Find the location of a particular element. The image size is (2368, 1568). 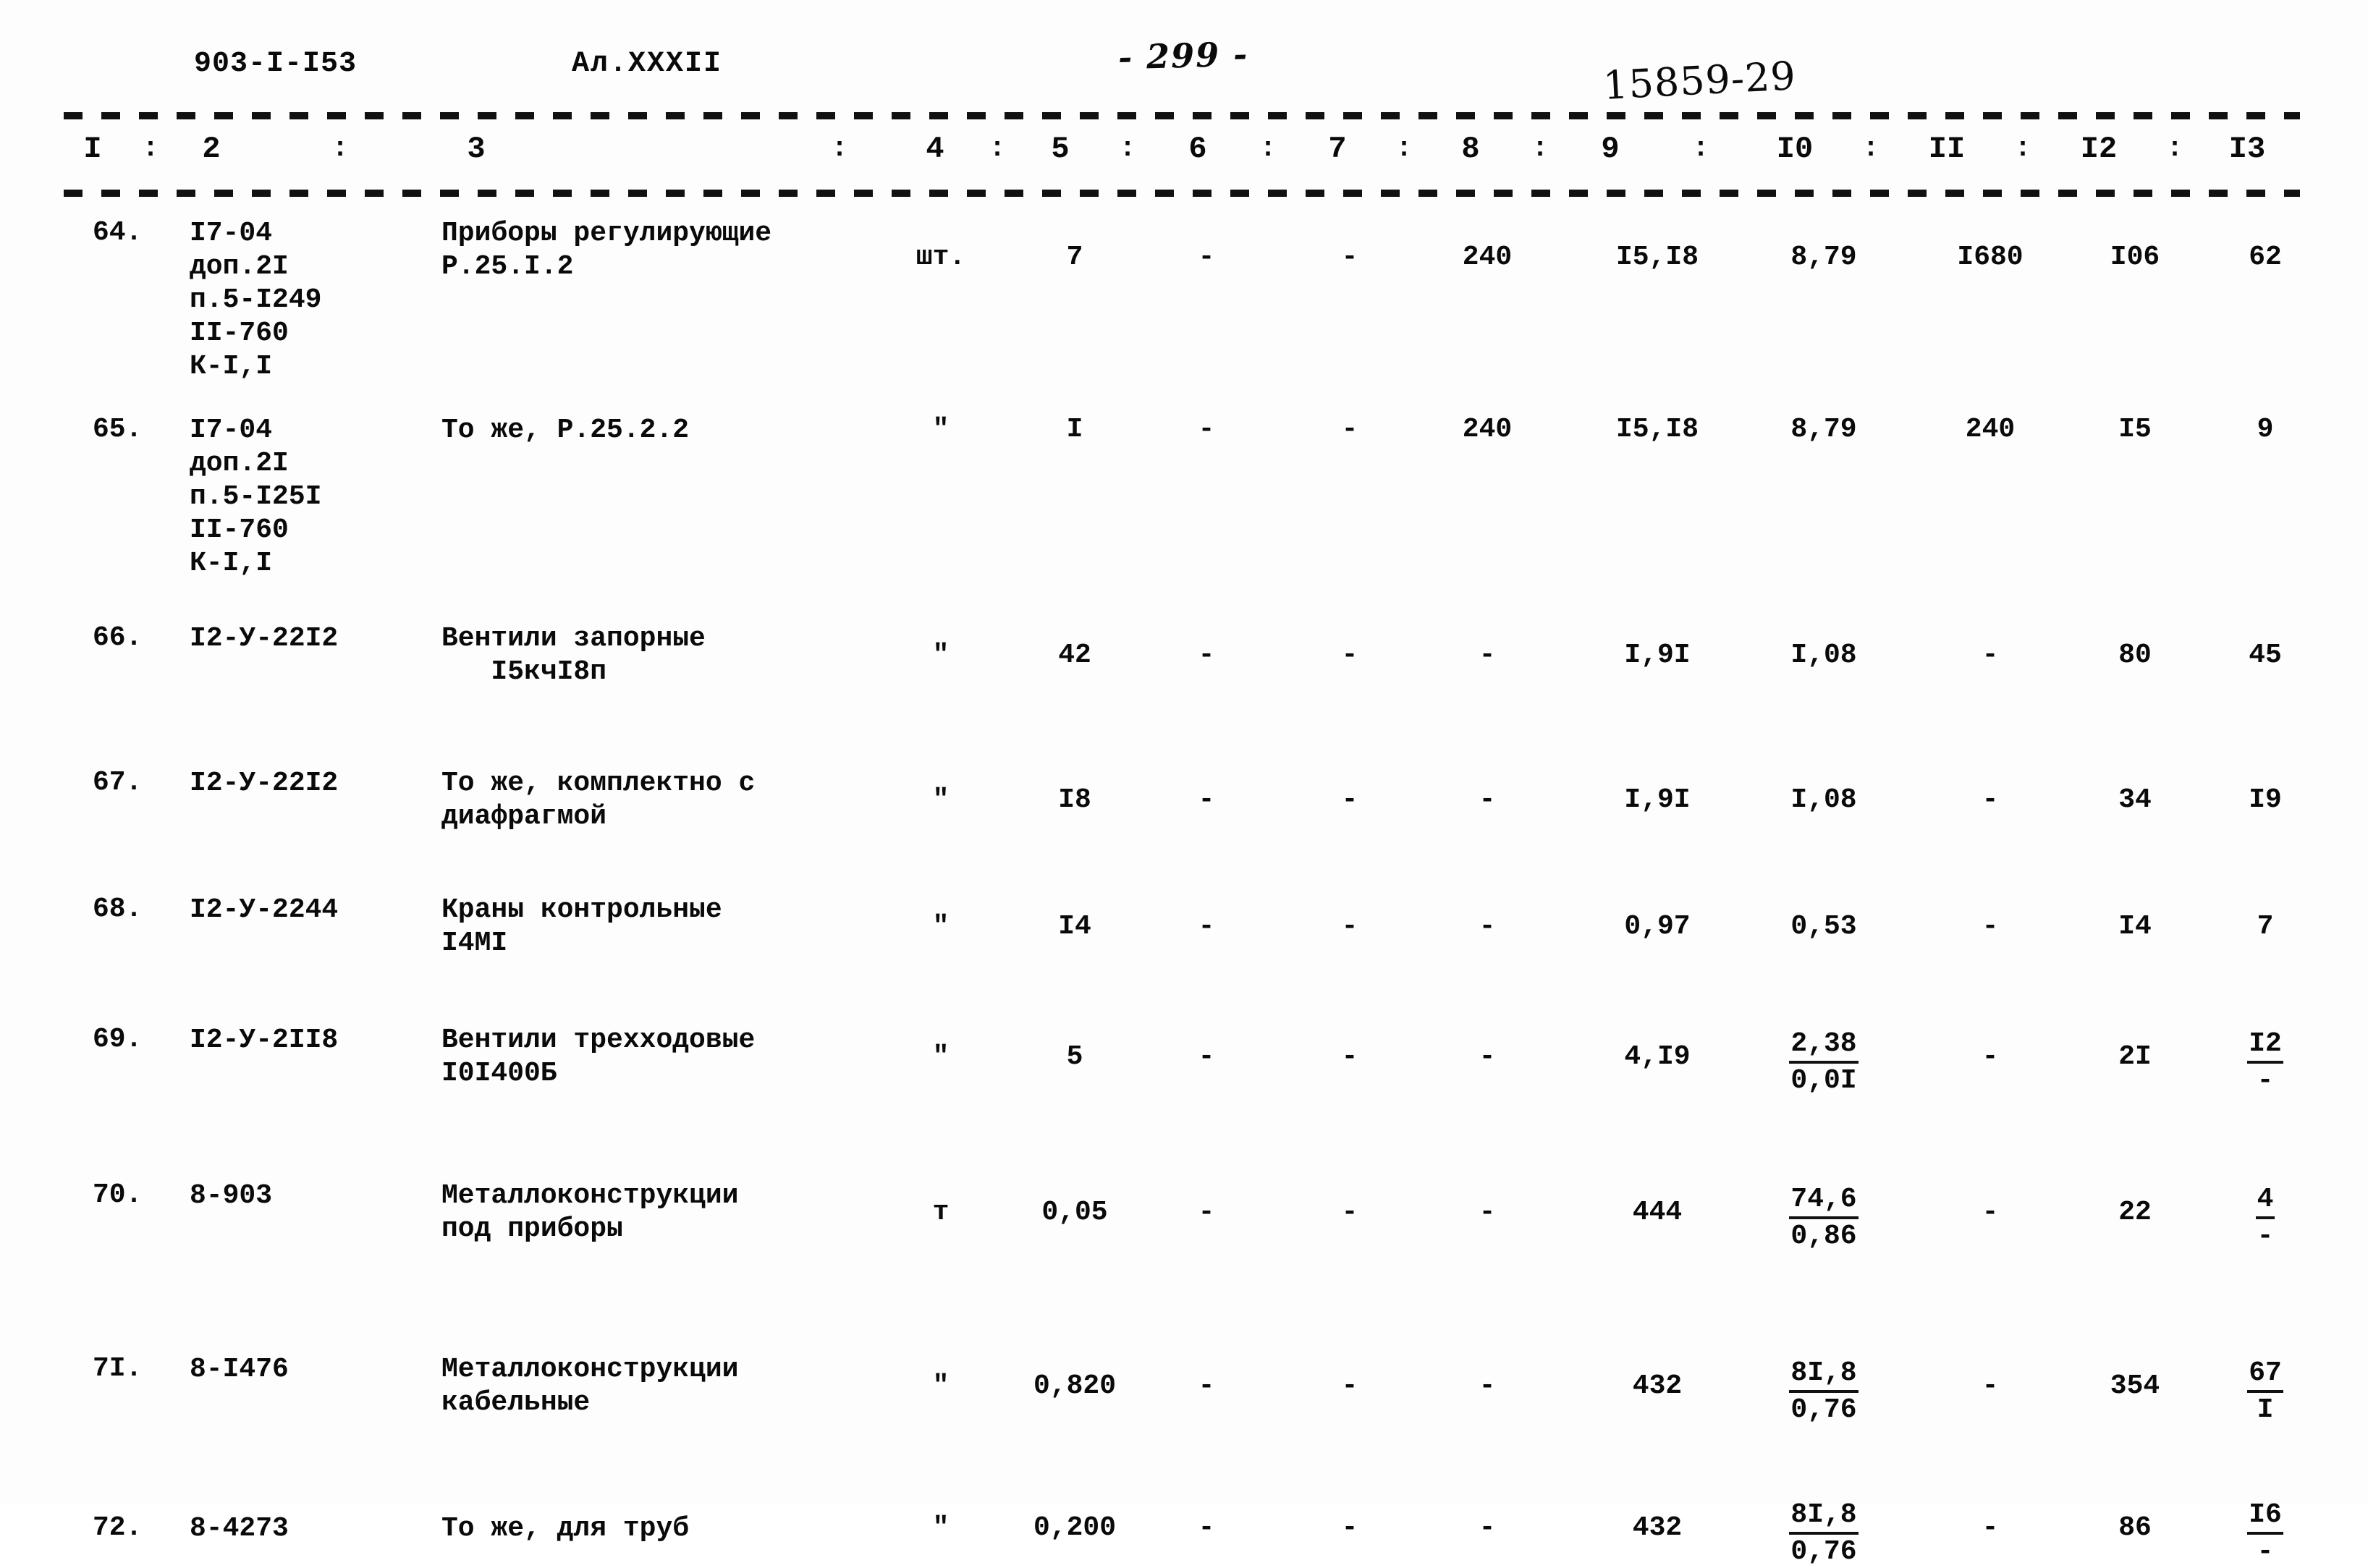

row-number: 66. is located at coordinates (118, 637).